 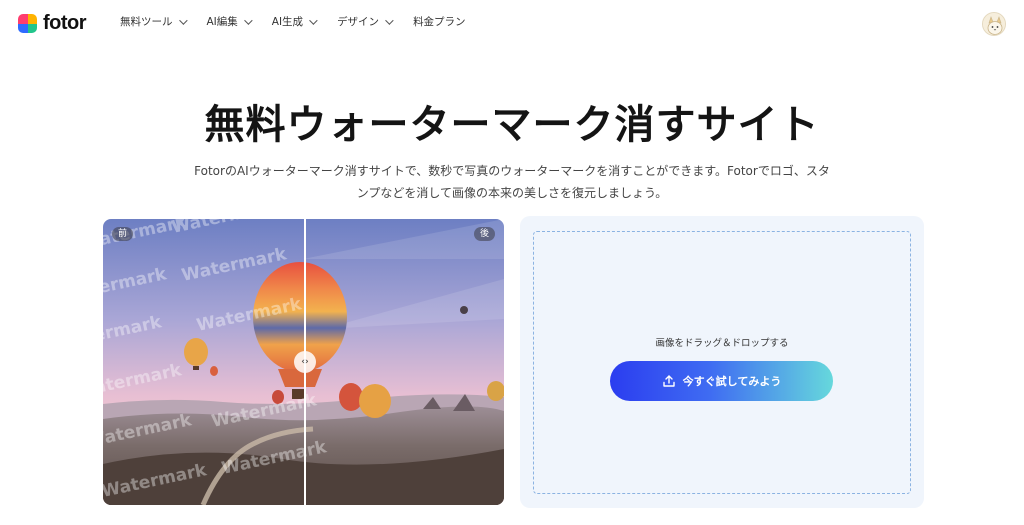 What do you see at coordinates (27, 23) in the screenshot?
I see `fotor-logo-icon` at bounding box center [27, 23].